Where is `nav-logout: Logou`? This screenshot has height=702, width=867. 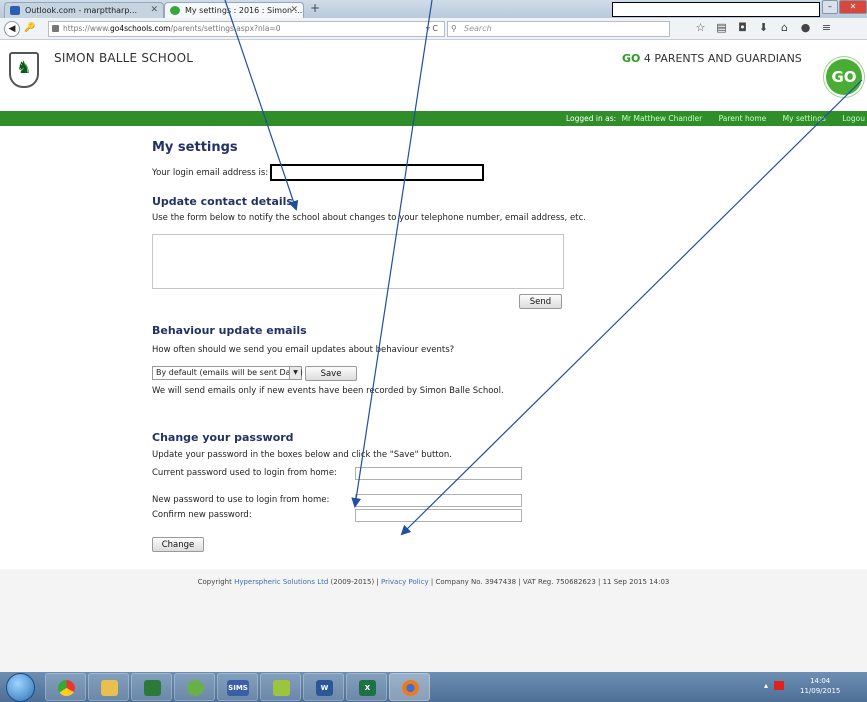
nav-logout: Logou is located at coordinates (853, 118).